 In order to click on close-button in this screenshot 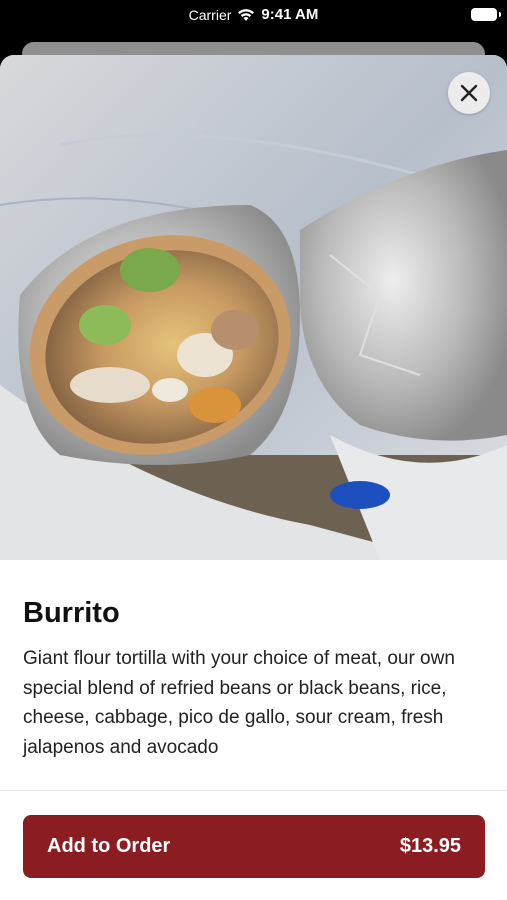, I will do `click(469, 93)`.